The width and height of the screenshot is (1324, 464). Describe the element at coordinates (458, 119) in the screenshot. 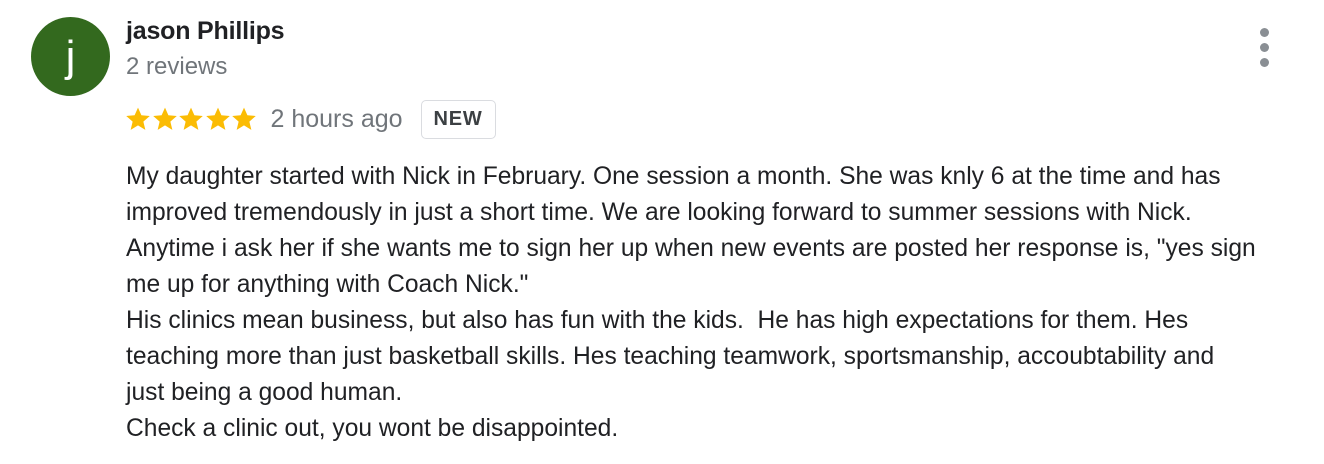

I see `new-badge: NEW` at that location.